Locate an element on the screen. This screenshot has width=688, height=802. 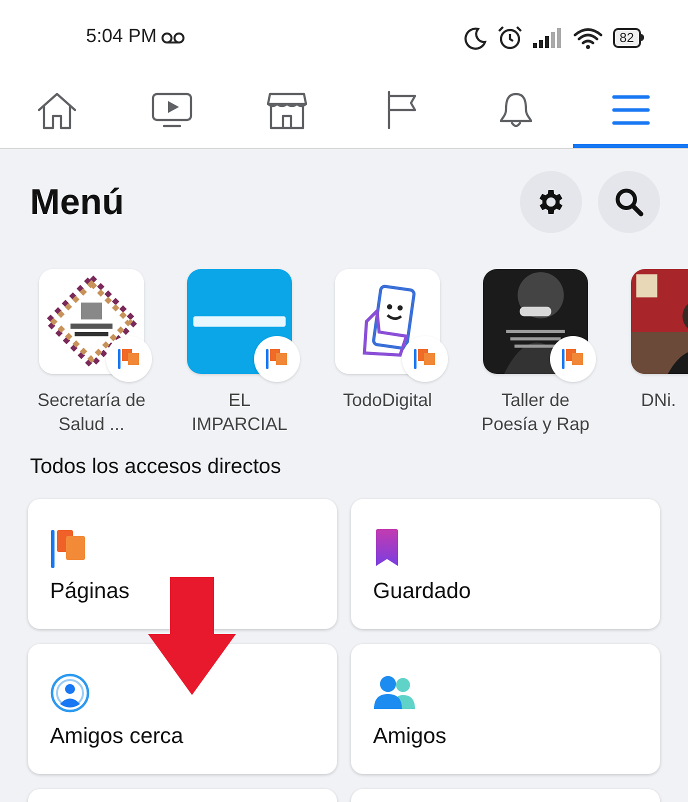
shortcut-label: DNi. is located at coordinates (658, 400).